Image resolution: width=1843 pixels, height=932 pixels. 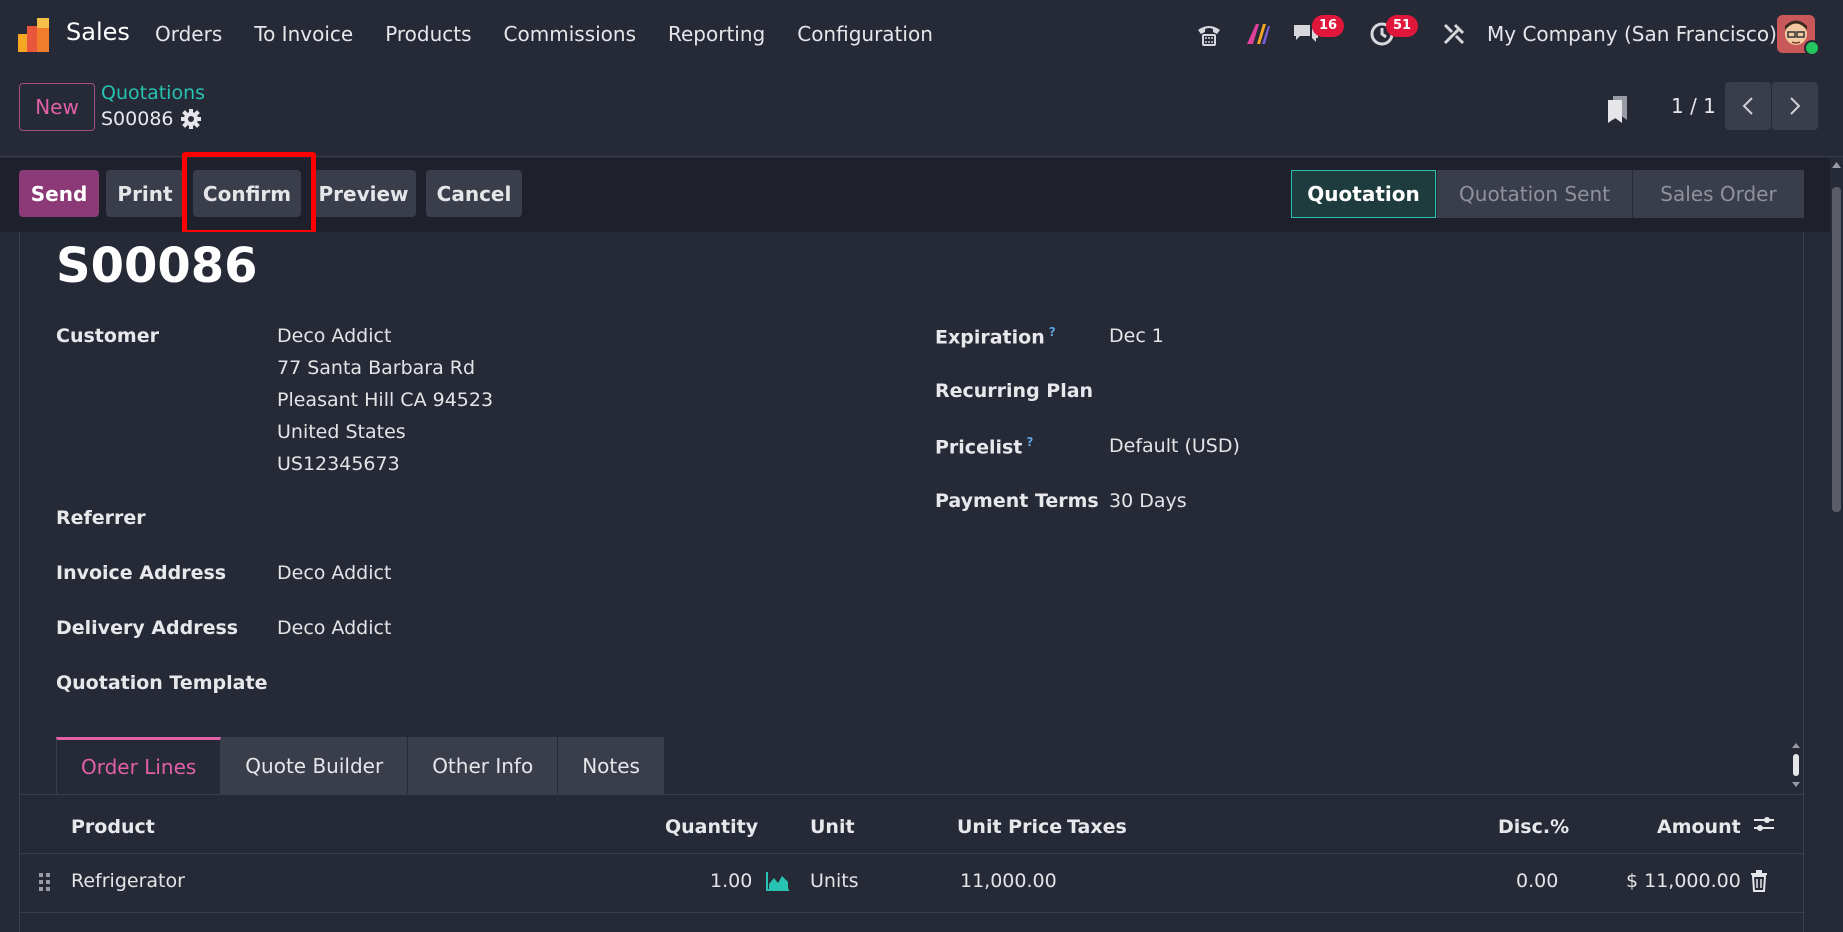 I want to click on tab-notes: Notes, so click(x=611, y=765).